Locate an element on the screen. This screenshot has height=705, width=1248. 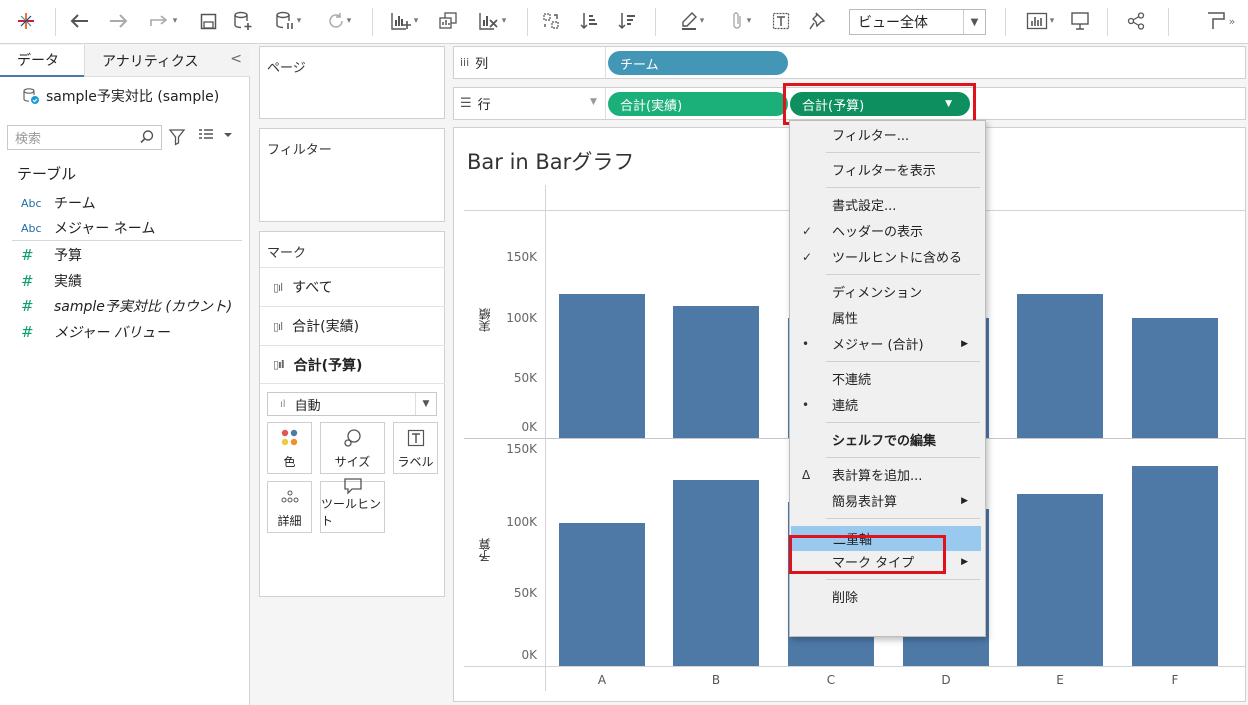
presentation-icon is located at coordinates (1080, 21).